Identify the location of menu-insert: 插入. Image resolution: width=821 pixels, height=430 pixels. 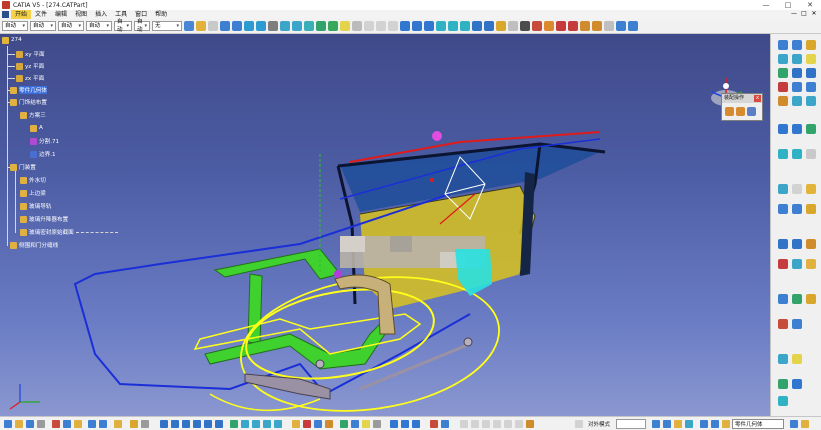
(101, 14).